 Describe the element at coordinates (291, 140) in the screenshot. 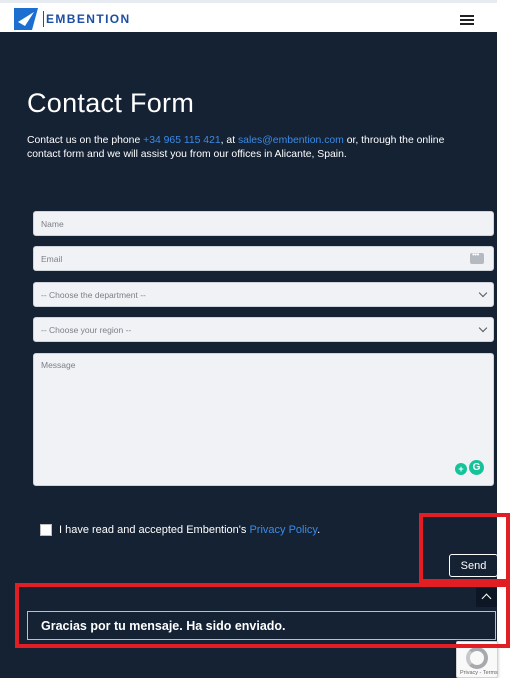

I see `email-link: sales@embention.com` at that location.